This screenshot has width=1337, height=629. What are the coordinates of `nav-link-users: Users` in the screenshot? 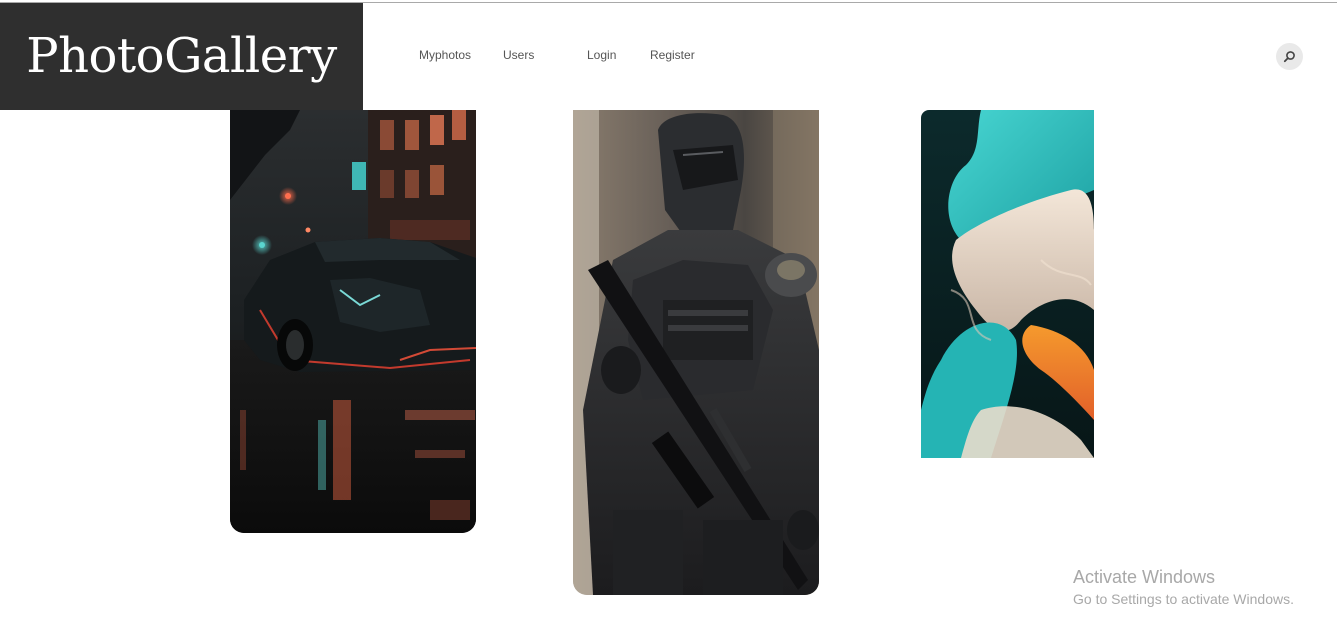 It's located at (518, 55).